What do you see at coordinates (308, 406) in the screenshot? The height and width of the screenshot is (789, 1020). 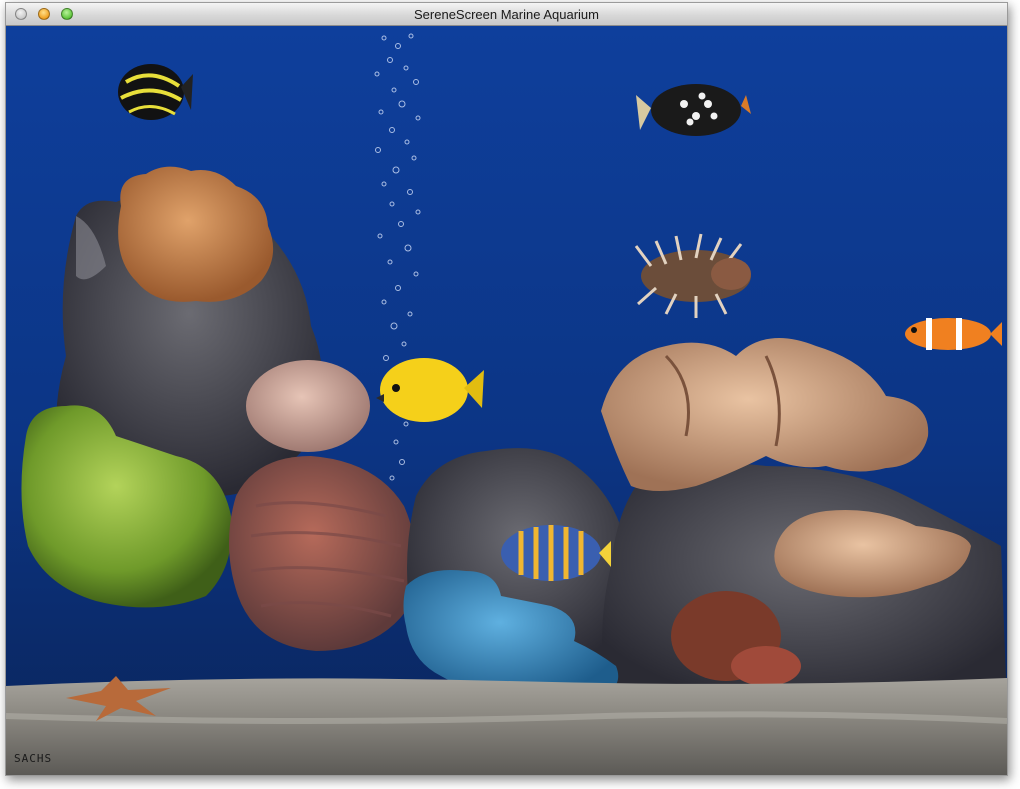 I see `pink-coral` at bounding box center [308, 406].